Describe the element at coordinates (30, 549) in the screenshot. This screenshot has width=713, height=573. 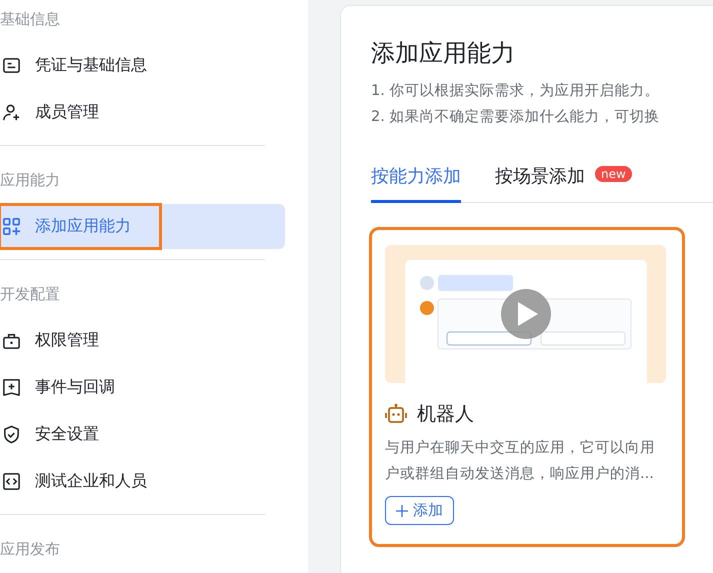
I see `section-title: 应用发布` at that location.